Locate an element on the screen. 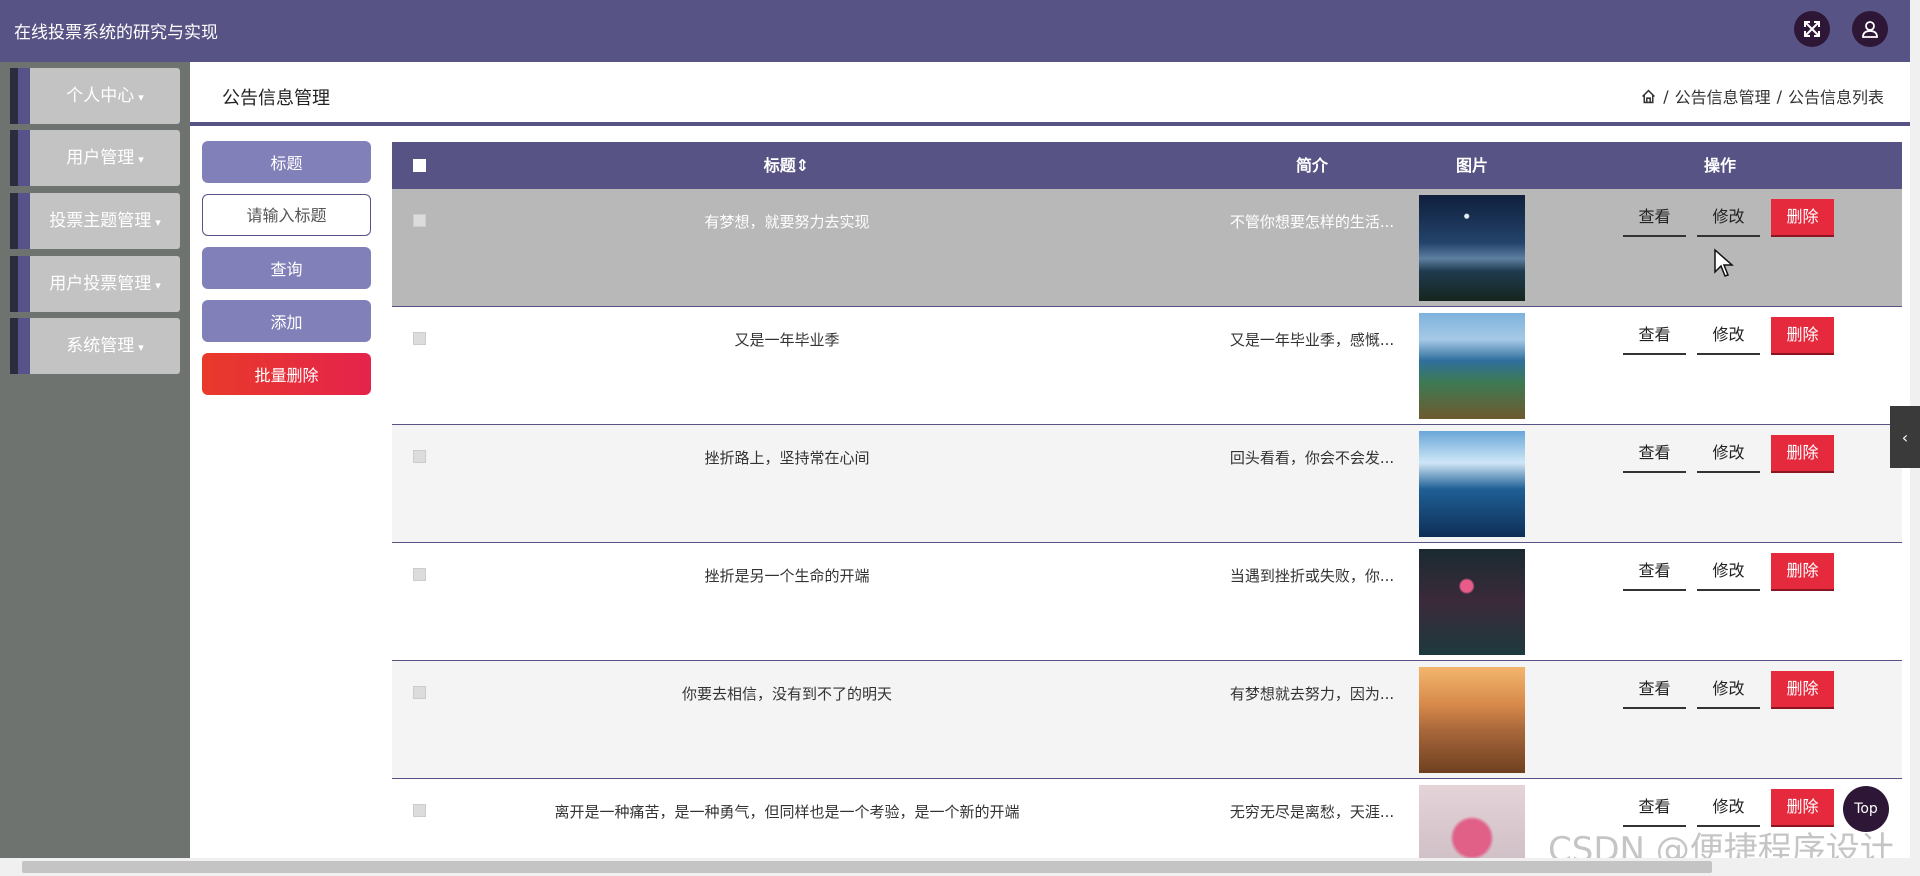 The image size is (1920, 876). expand-arrows-icon is located at coordinates (1812, 29).